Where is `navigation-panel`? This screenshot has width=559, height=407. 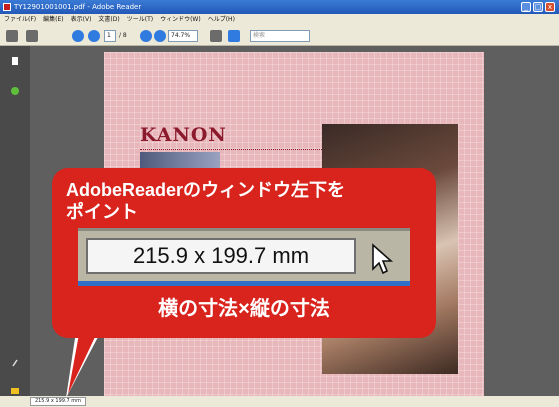 navigation-panel is located at coordinates (15, 226).